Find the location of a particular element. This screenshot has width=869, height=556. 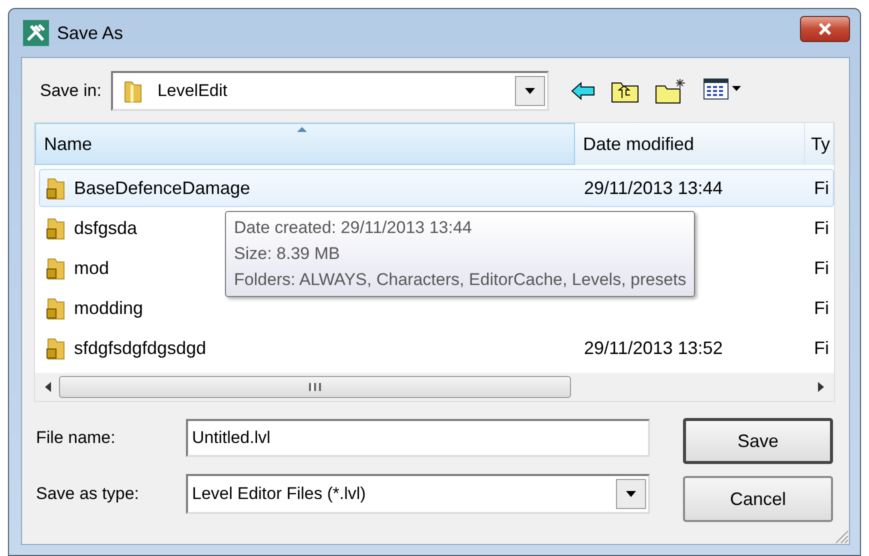

folder-name: dsfgsda is located at coordinates (106, 228).